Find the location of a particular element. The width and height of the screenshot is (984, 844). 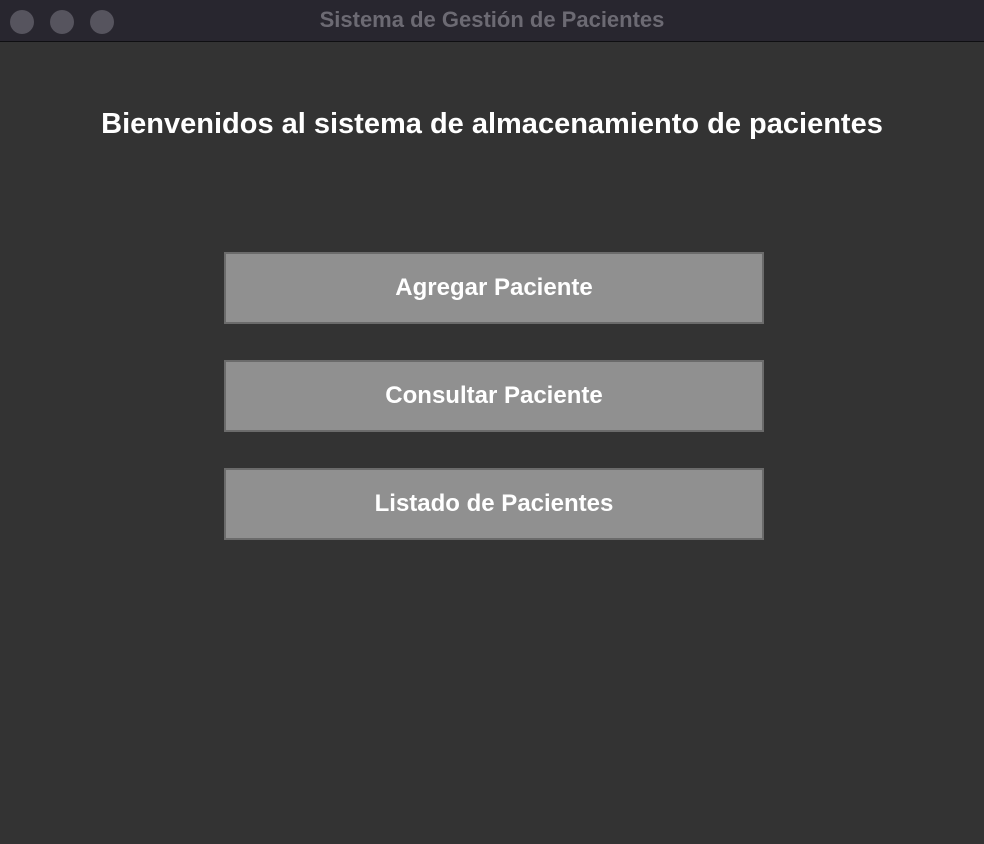

title-bar: Sistema de Gestión de Pacientes is located at coordinates (492, 21).